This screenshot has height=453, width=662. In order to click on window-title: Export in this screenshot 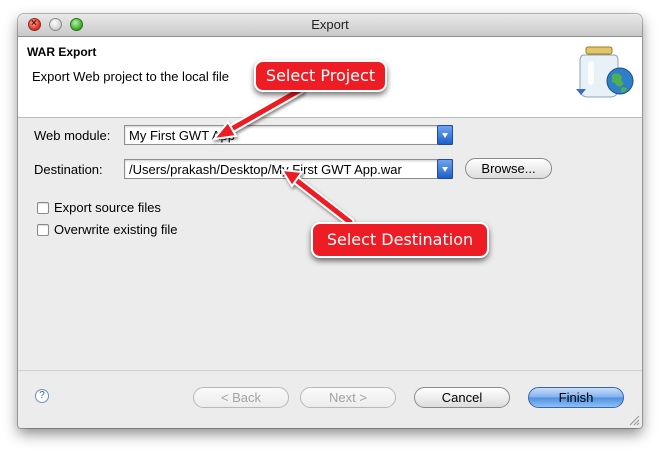, I will do `click(330, 24)`.